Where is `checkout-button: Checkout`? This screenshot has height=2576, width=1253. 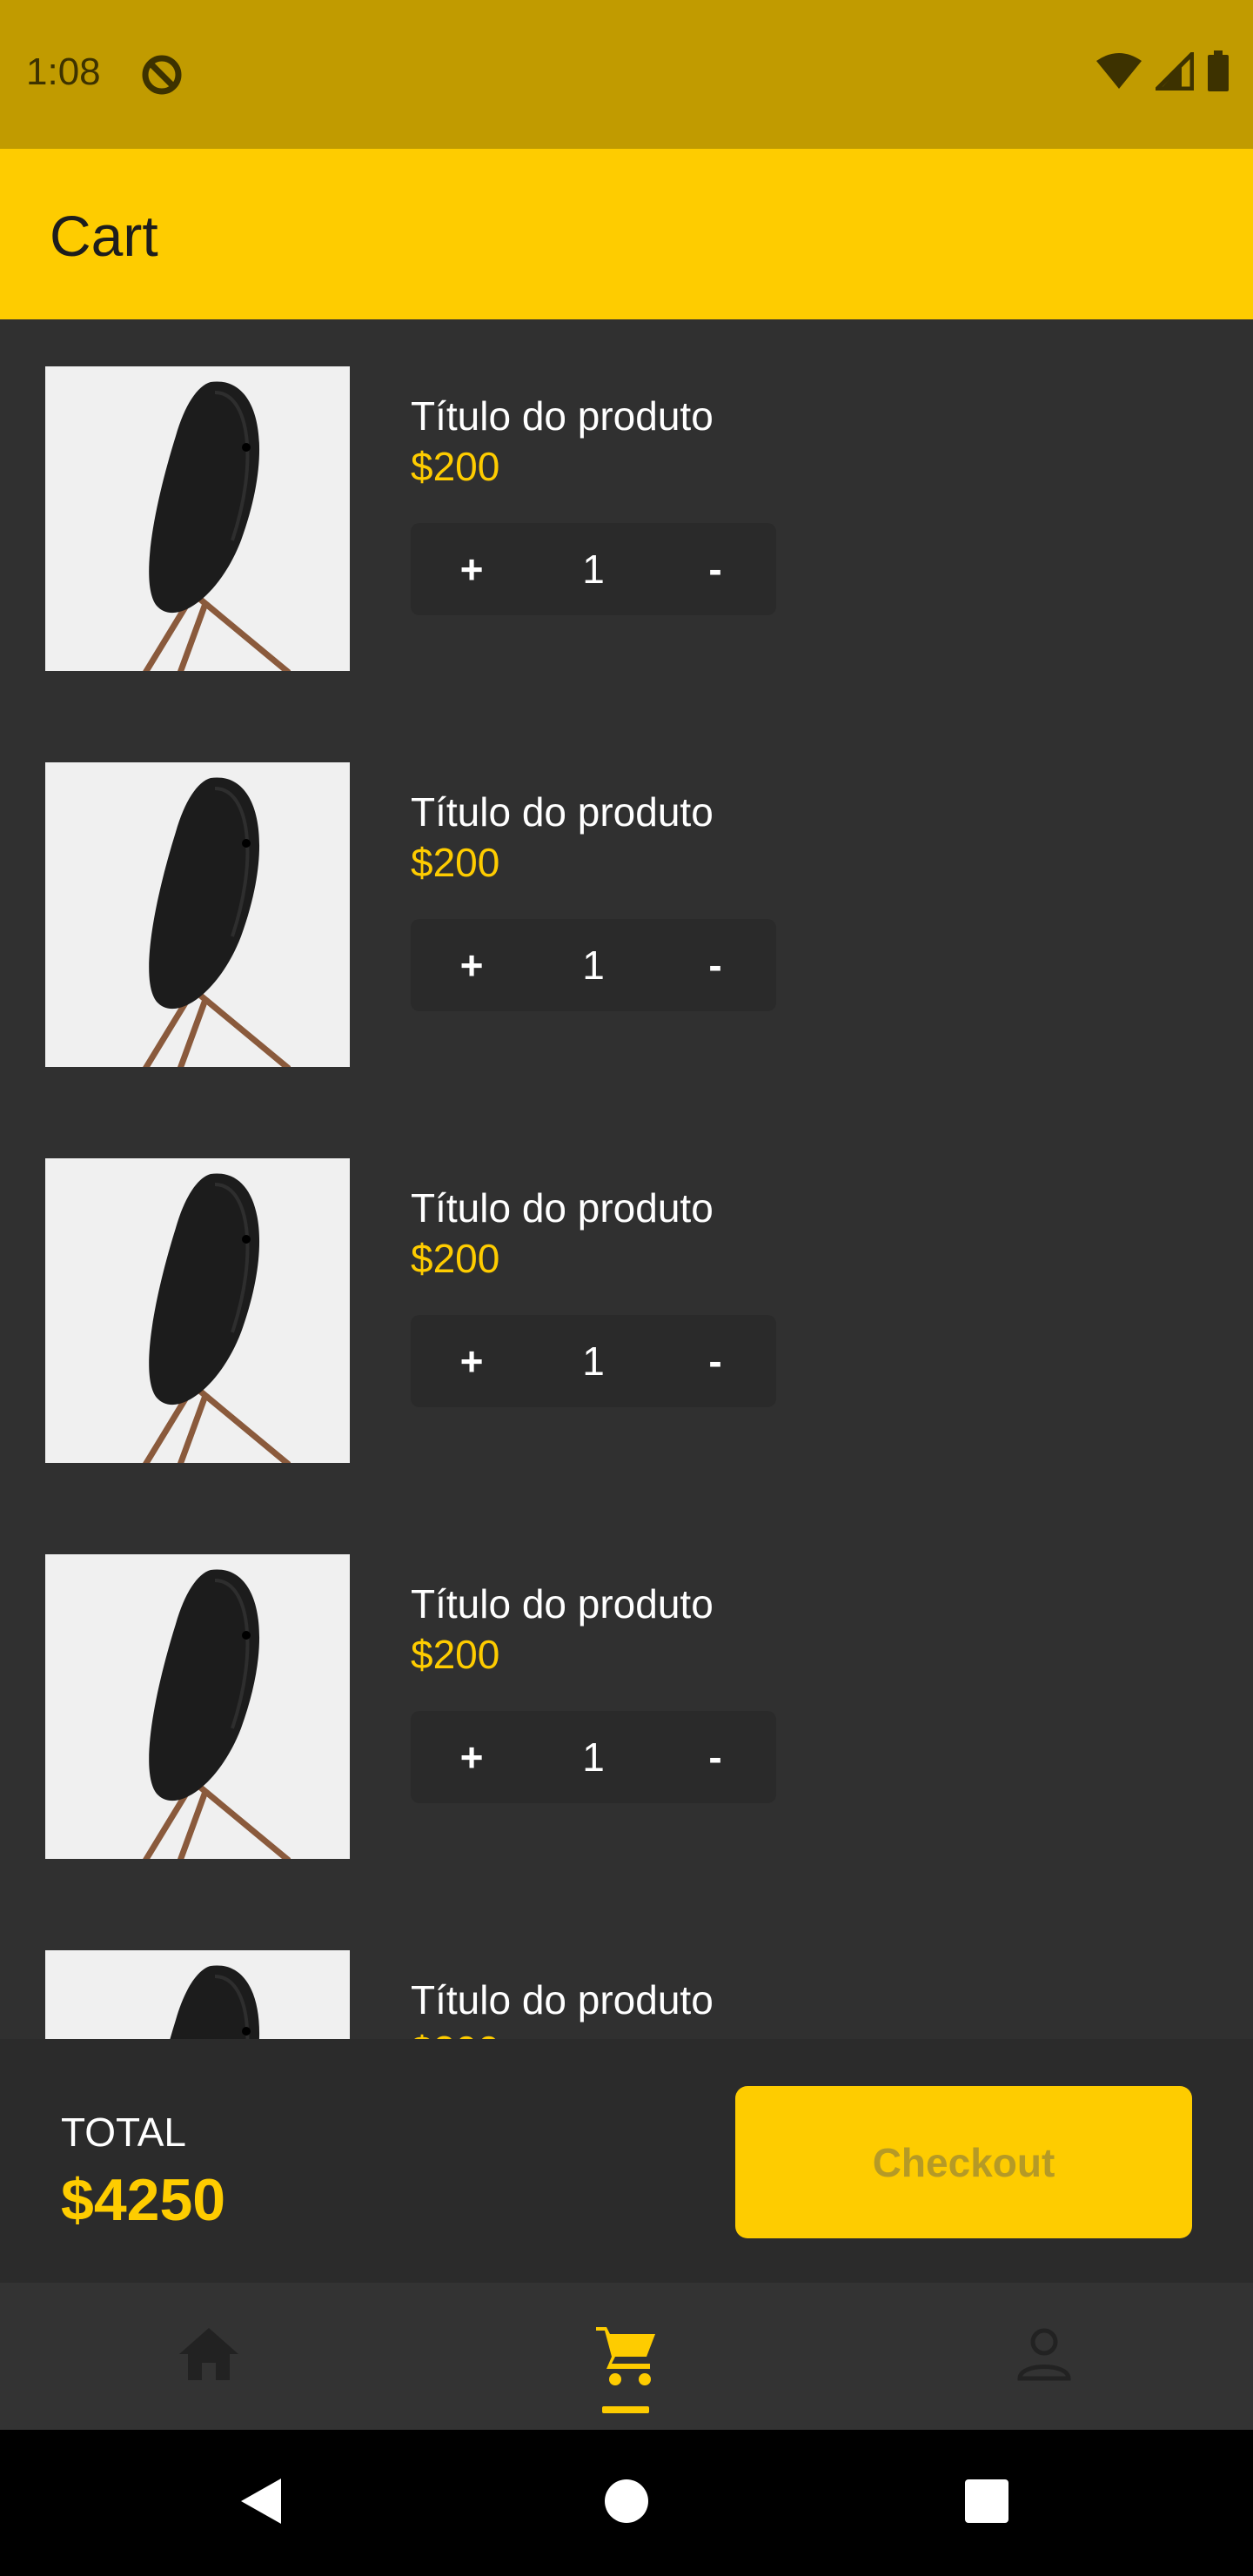 checkout-button: Checkout is located at coordinates (963, 2162).